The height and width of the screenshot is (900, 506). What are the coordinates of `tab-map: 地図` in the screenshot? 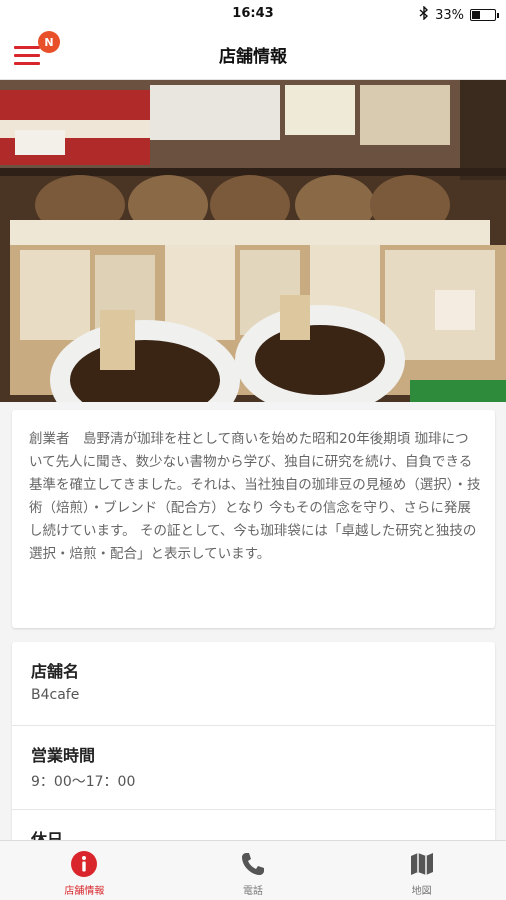 It's located at (421, 870).